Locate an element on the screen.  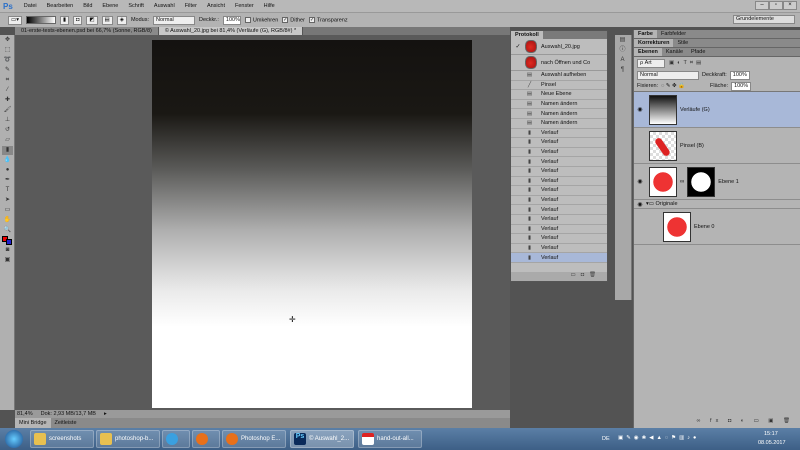
angle-gradient-button: ◩ is located at coordinates (92, 20).